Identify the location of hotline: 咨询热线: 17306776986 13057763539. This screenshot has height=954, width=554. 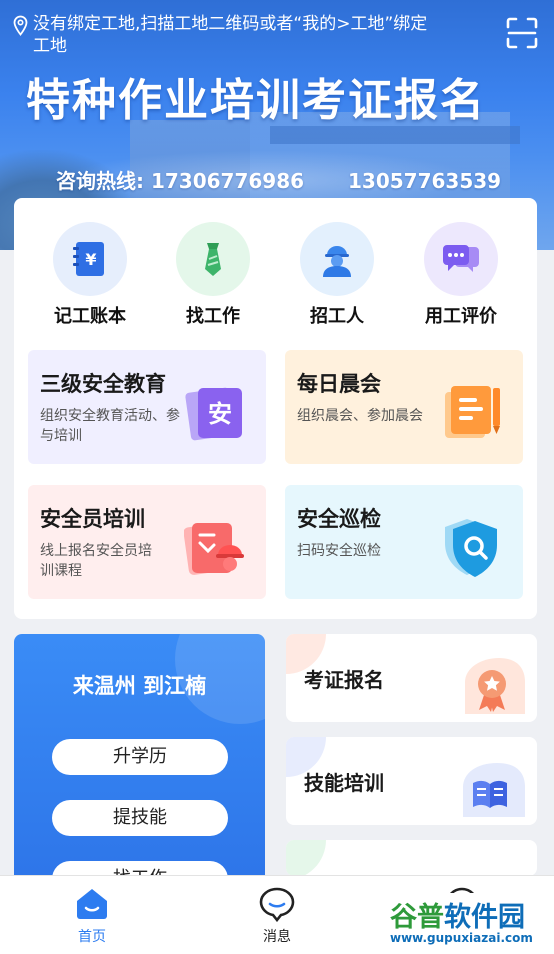
(278, 179).